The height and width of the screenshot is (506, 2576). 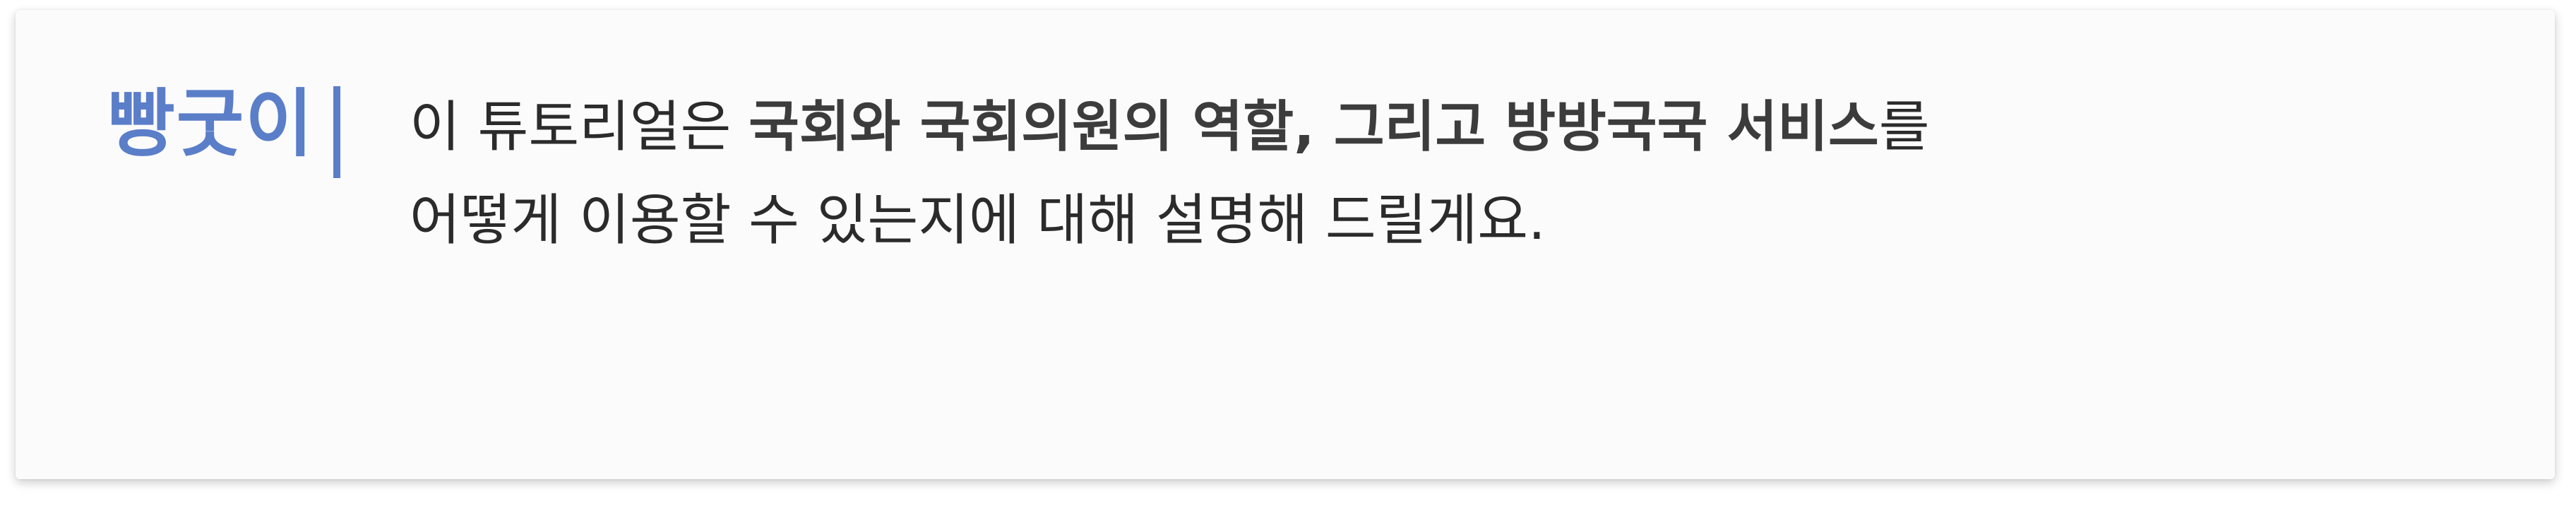 What do you see at coordinates (978, 220) in the screenshot?
I see `message-line-2: 어떻게 이용할 수 있는지에 대해 설명해 드릴게요.` at bounding box center [978, 220].